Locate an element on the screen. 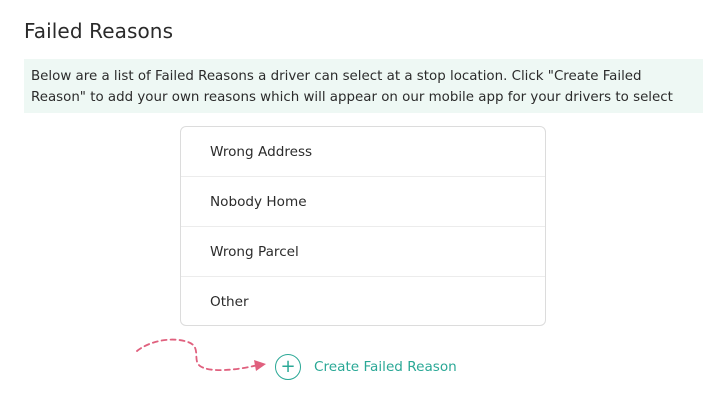 The height and width of the screenshot is (405, 720). reason-item-wrong-address: Wrong Address is located at coordinates (363, 152).